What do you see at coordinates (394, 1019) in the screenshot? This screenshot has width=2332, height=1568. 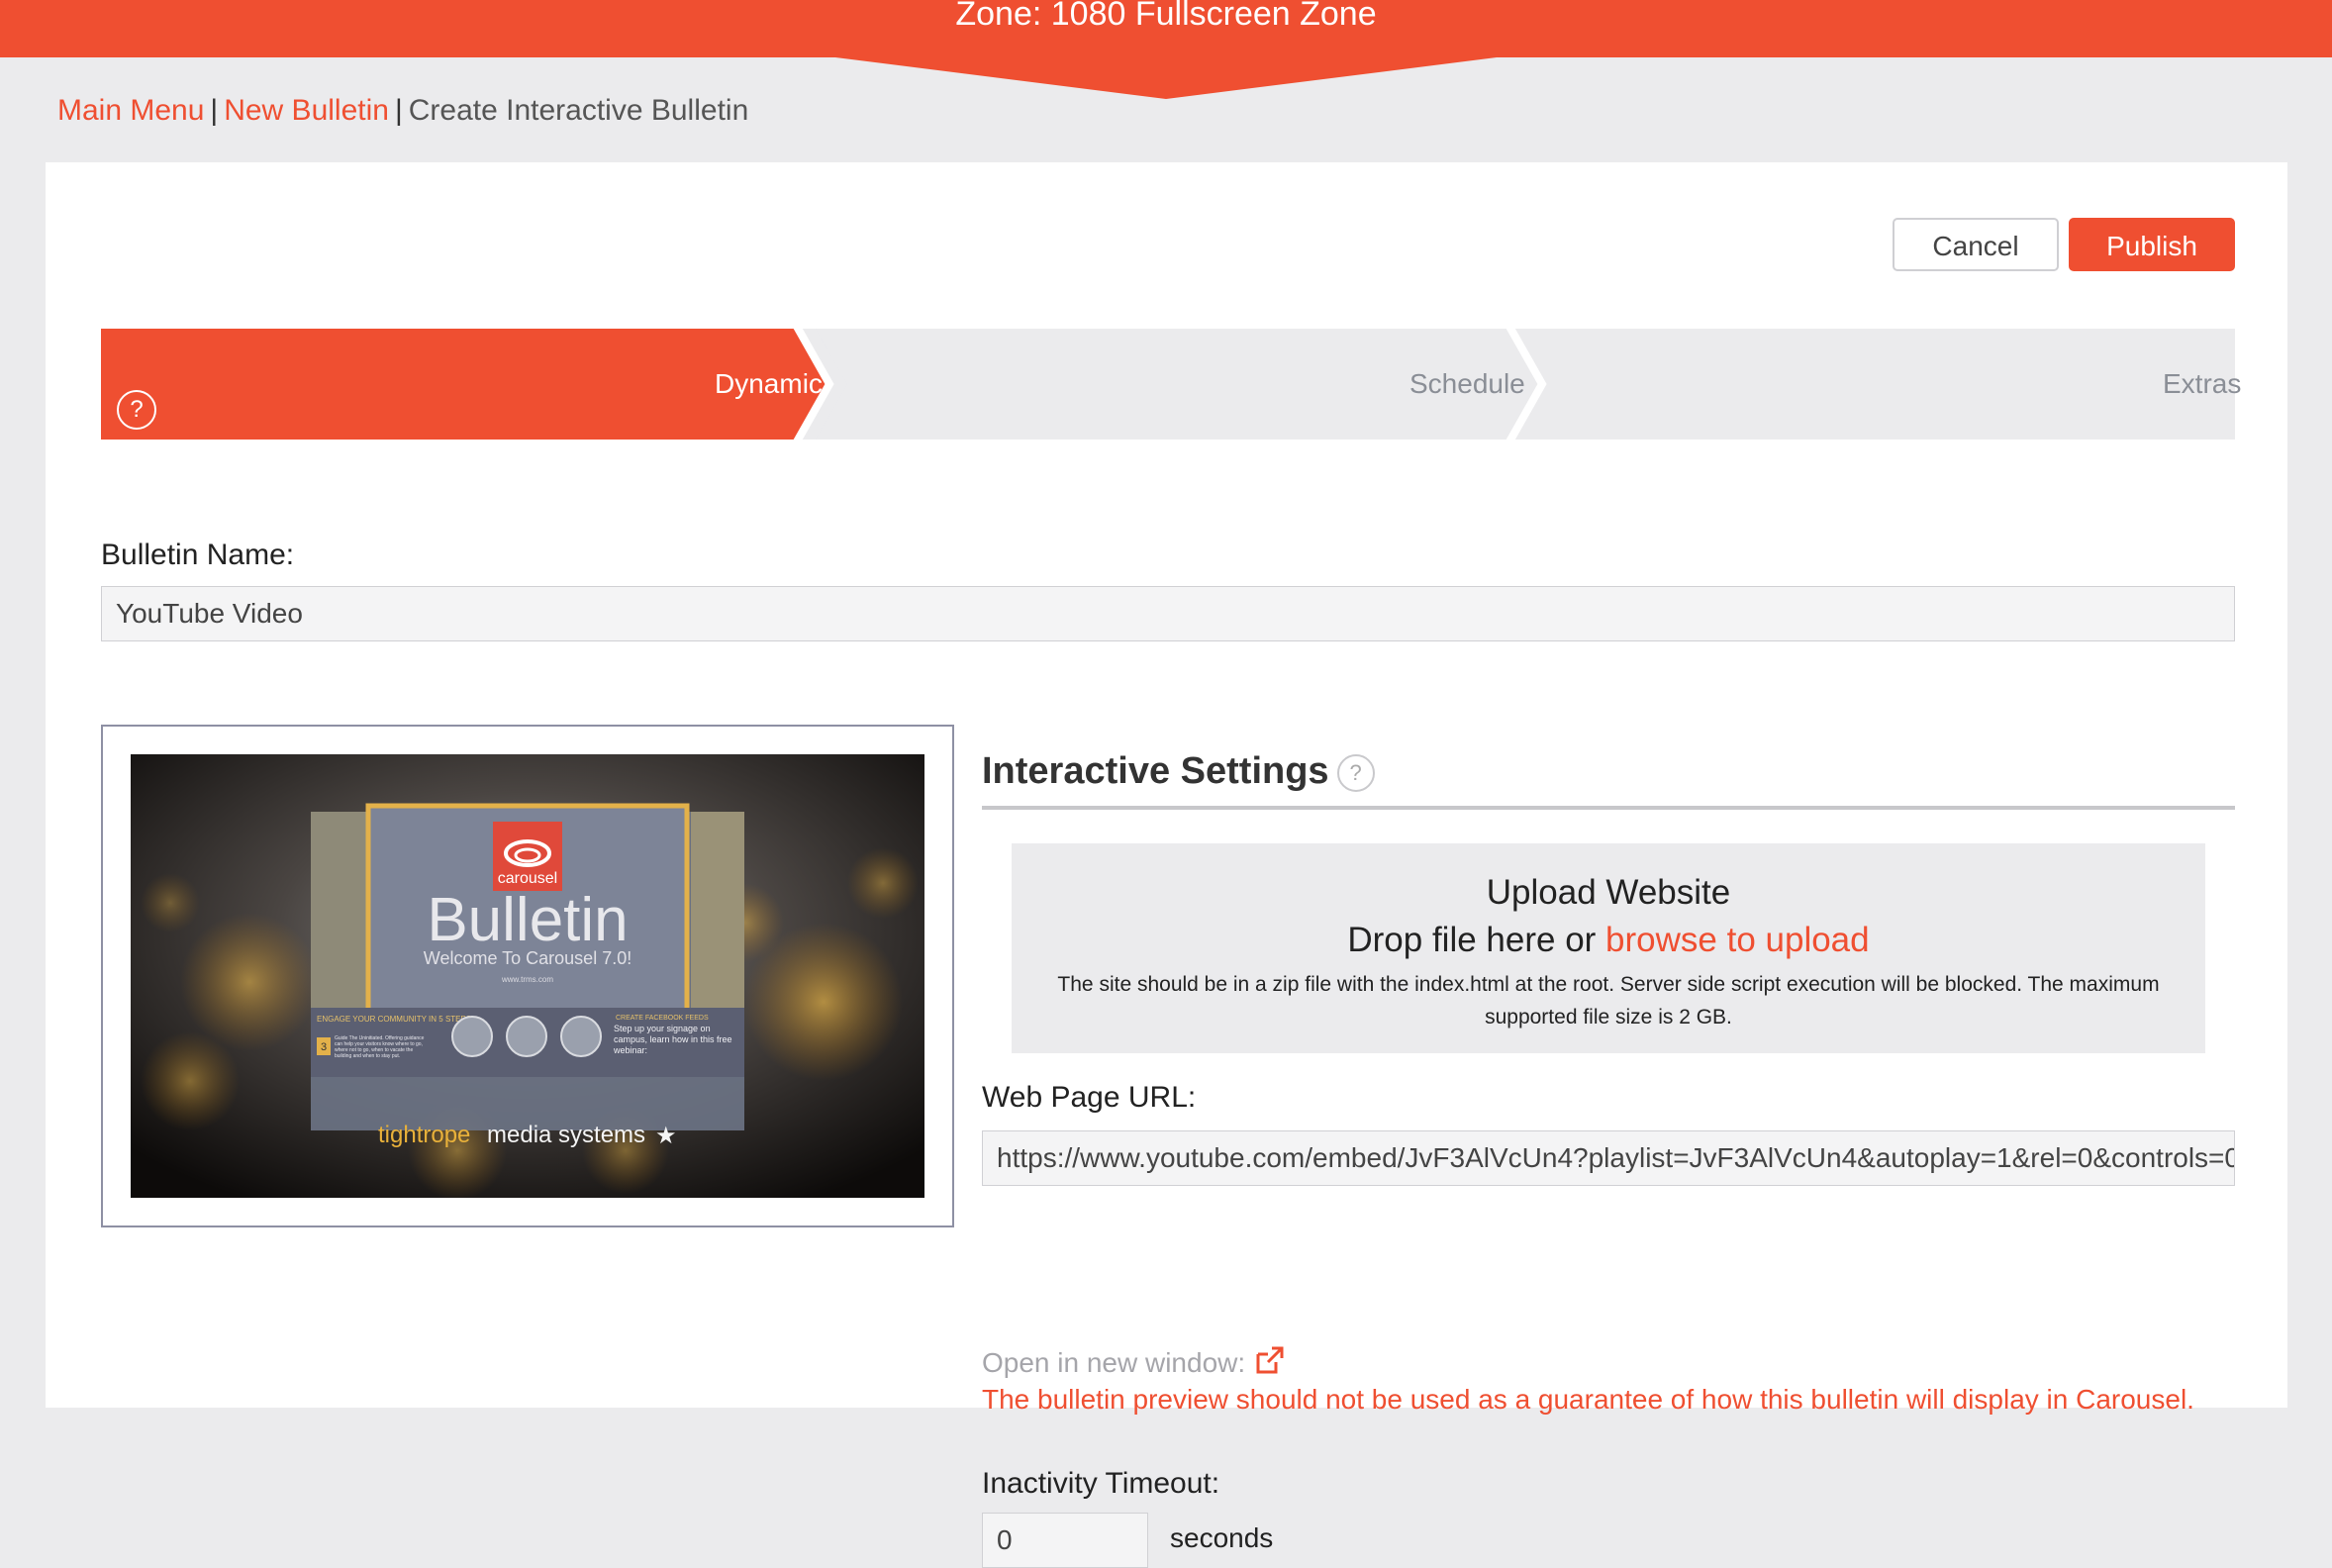 I see `preview-panel-left-heading: ENGAGE YOUR COMMUNITY IN 5 STEPS` at bounding box center [394, 1019].